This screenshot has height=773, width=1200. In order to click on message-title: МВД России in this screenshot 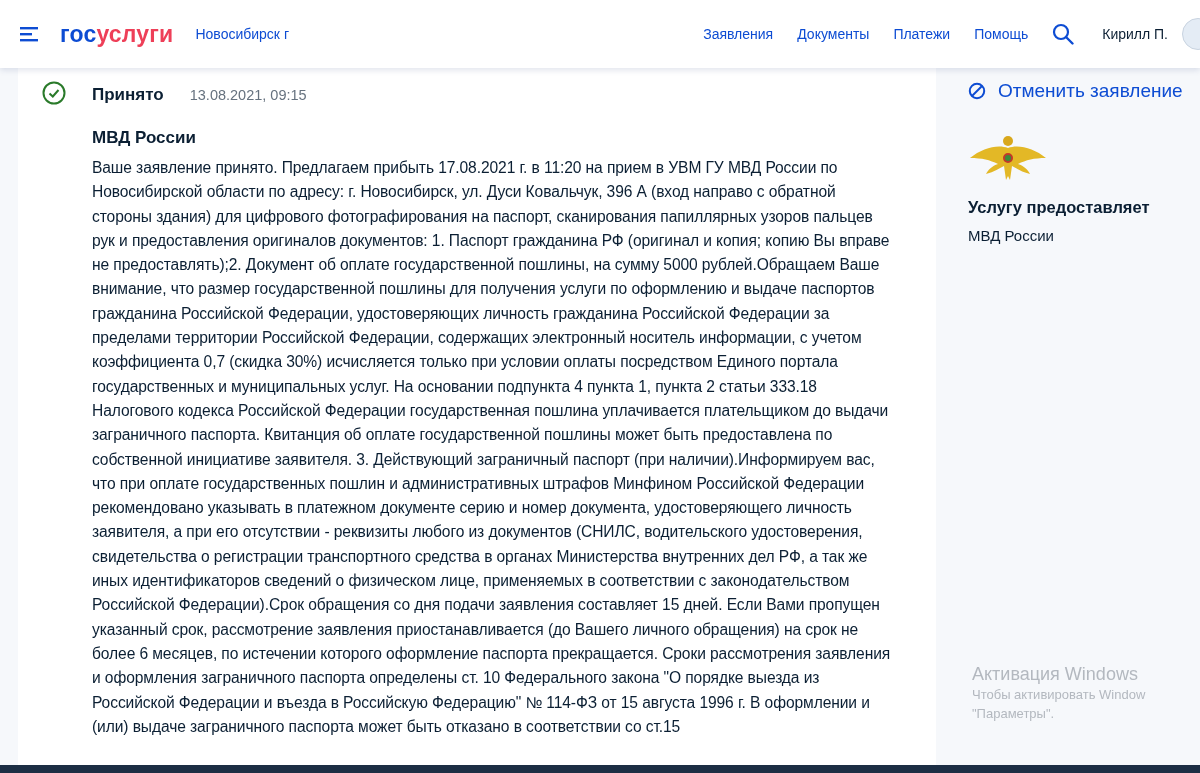, I will do `click(144, 138)`.